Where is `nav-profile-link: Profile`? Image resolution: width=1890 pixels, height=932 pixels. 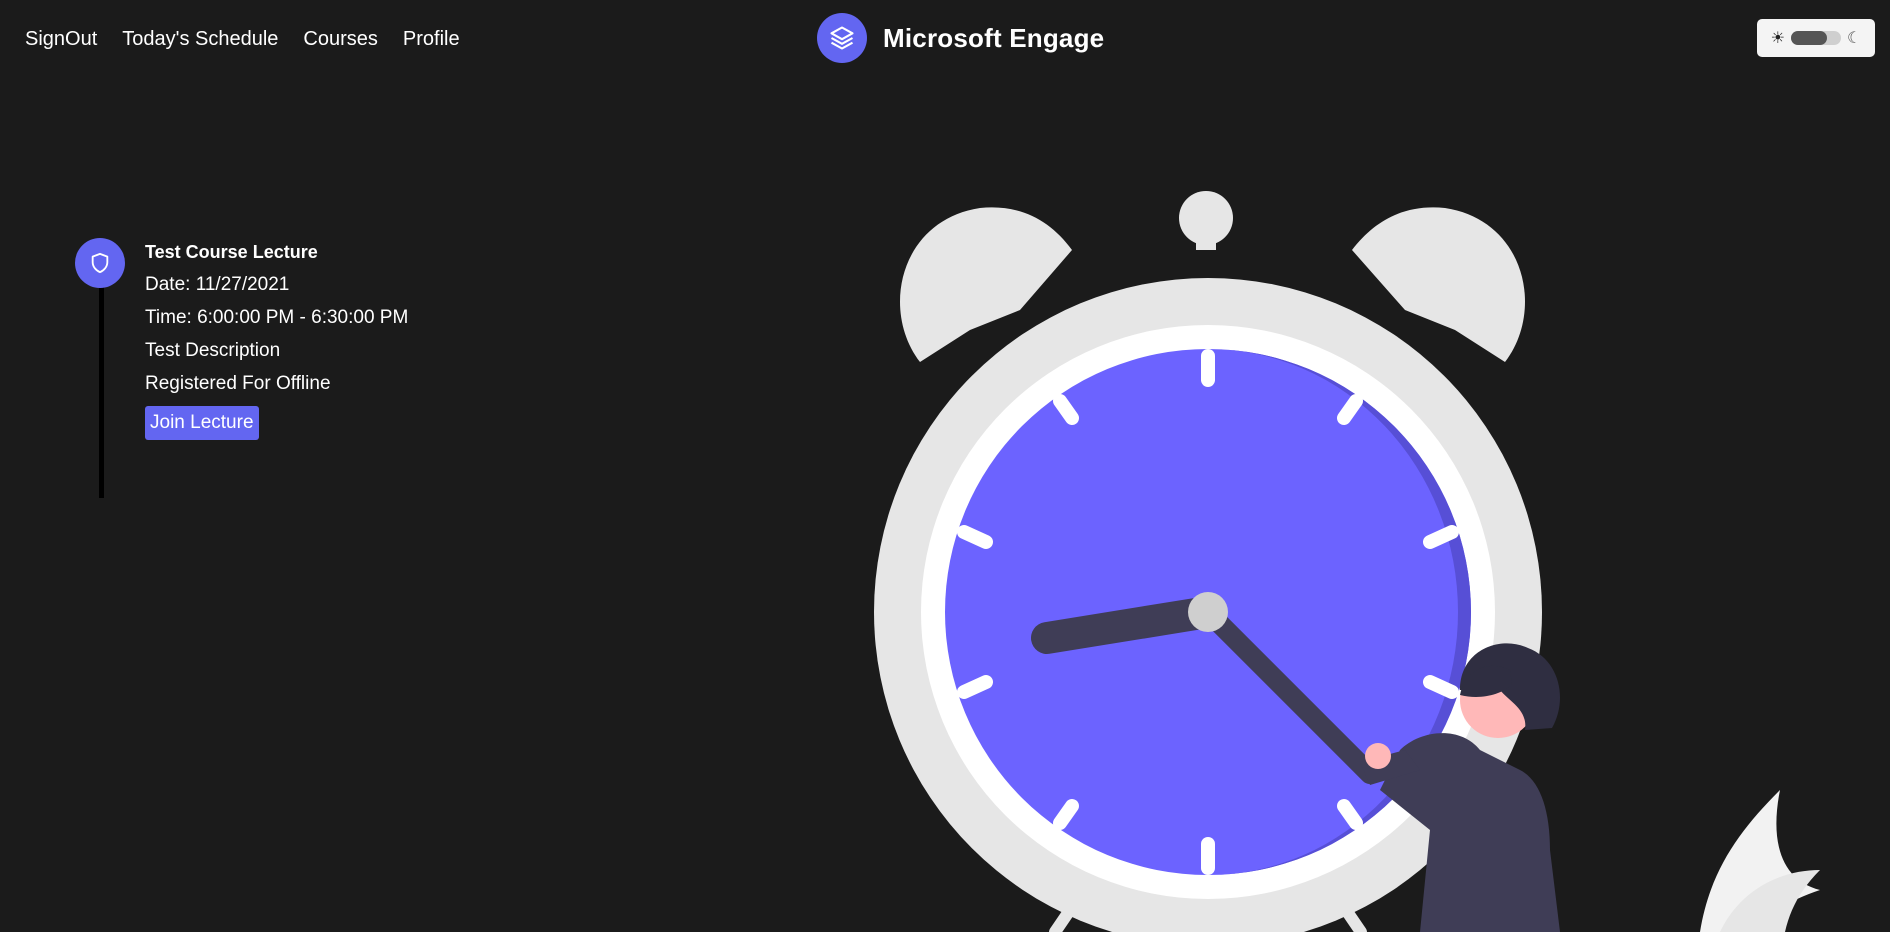 nav-profile-link: Profile is located at coordinates (431, 39).